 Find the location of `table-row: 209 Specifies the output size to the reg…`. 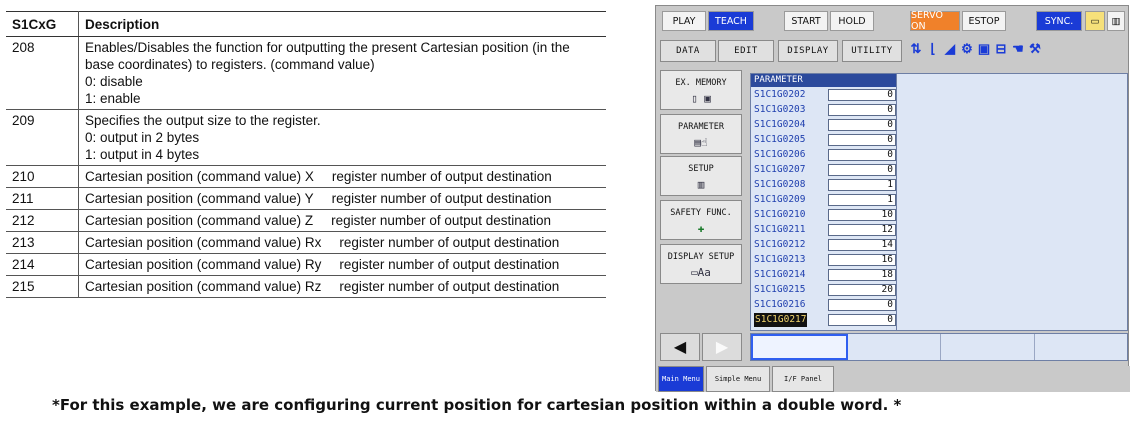

table-row: 209 Specifies the output size to the reg… is located at coordinates (306, 137).